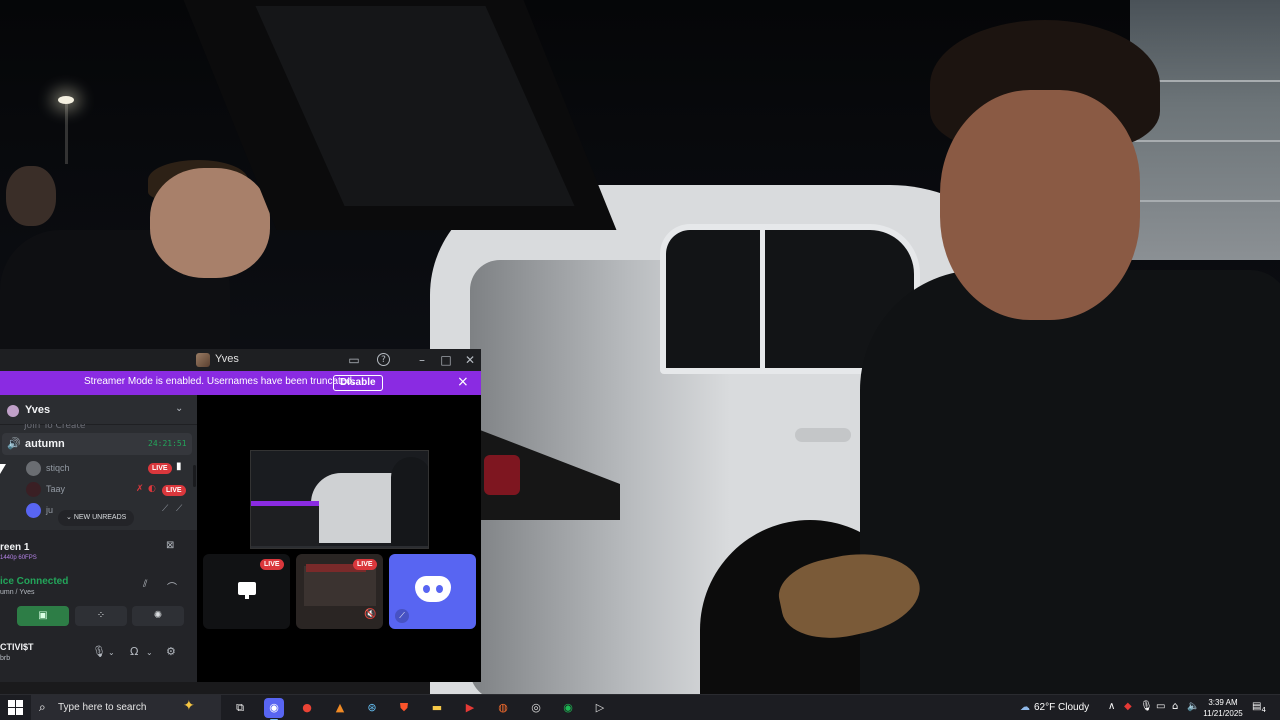  Describe the element at coordinates (54, 427) in the screenshot. I see `channel-join-to-create: Join To Create` at that location.